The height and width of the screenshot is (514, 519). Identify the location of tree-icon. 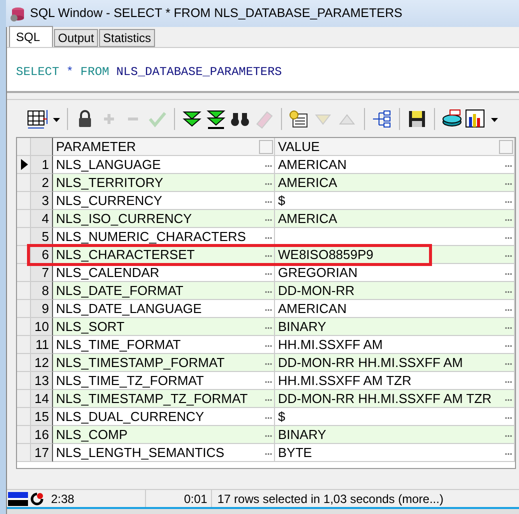
(382, 119).